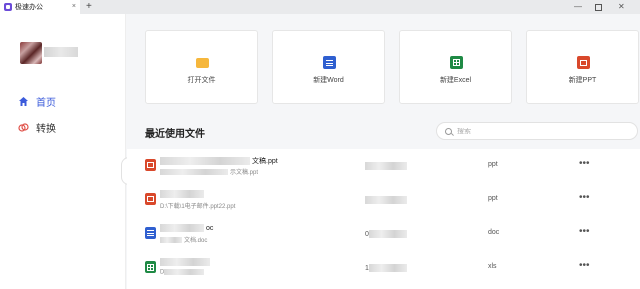  Describe the element at coordinates (209, 171) in the screenshot. I see `file-path: 示文稿.ppt` at that location.